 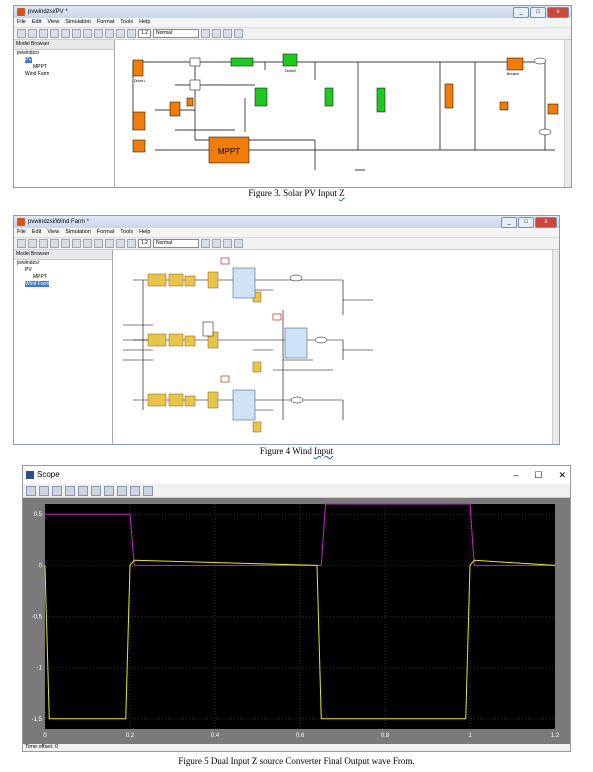 What do you see at coordinates (385, 736) in the screenshot?
I see `x-tick-label: 0.8` at bounding box center [385, 736].